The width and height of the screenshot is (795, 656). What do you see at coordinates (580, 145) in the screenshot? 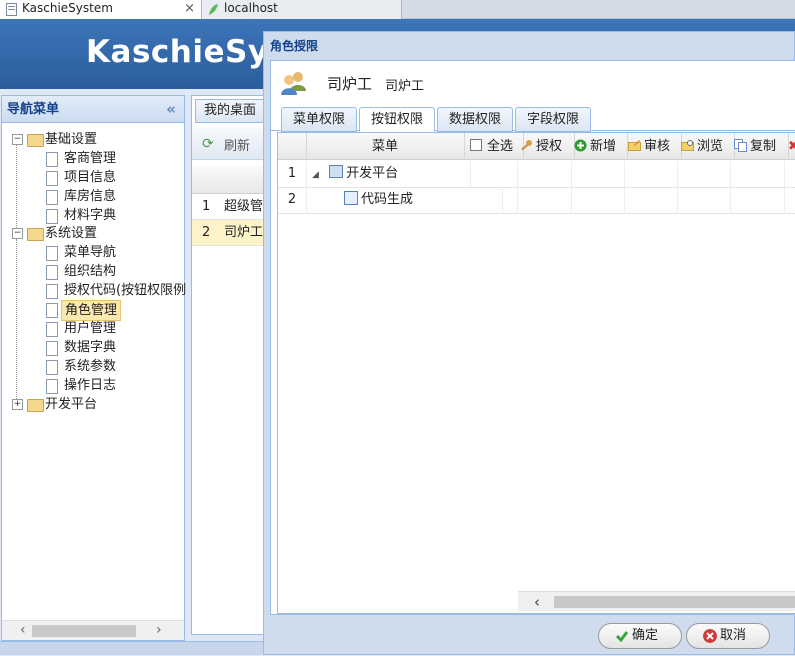
I see `add-icon` at bounding box center [580, 145].